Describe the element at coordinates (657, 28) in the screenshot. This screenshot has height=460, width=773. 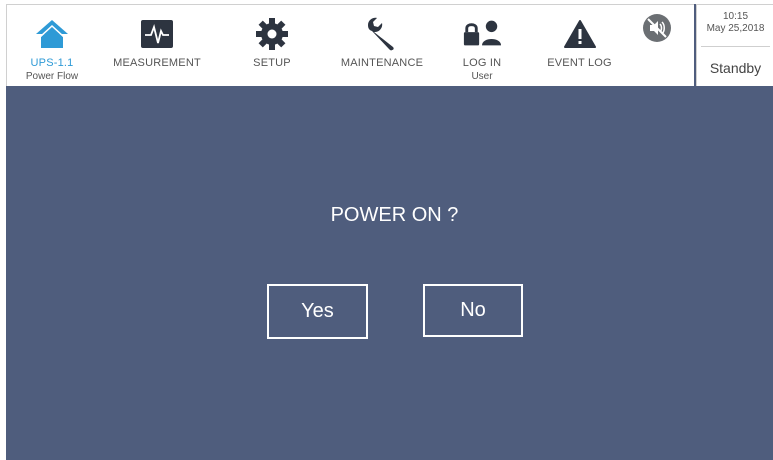
I see `mute-icon` at that location.